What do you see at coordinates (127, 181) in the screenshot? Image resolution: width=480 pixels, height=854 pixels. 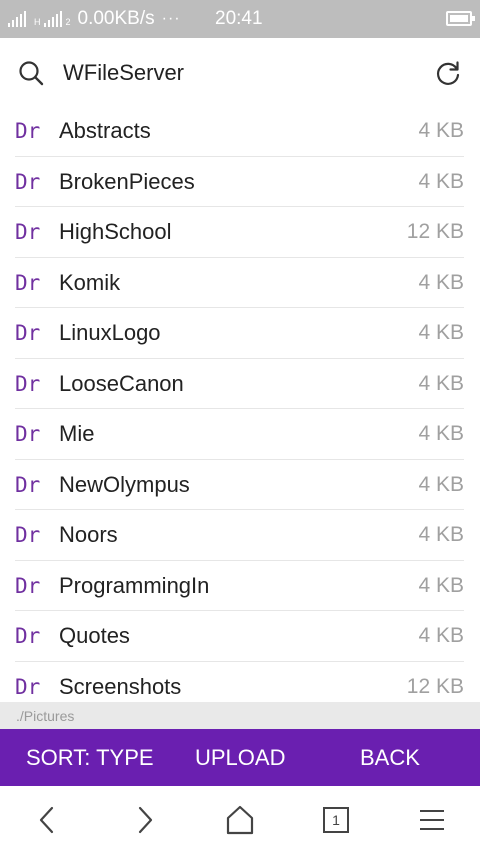 I see `file-name: BrokenPieces` at bounding box center [127, 181].